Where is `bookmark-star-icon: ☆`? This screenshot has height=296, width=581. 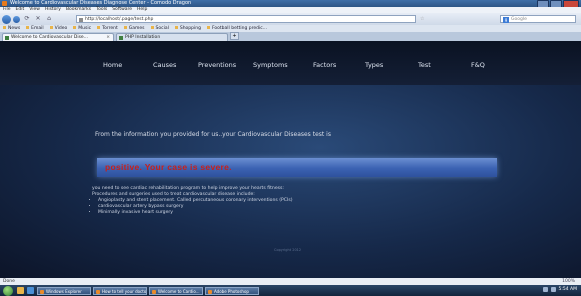
bookmark-star-icon: ☆ is located at coordinates (422, 19).